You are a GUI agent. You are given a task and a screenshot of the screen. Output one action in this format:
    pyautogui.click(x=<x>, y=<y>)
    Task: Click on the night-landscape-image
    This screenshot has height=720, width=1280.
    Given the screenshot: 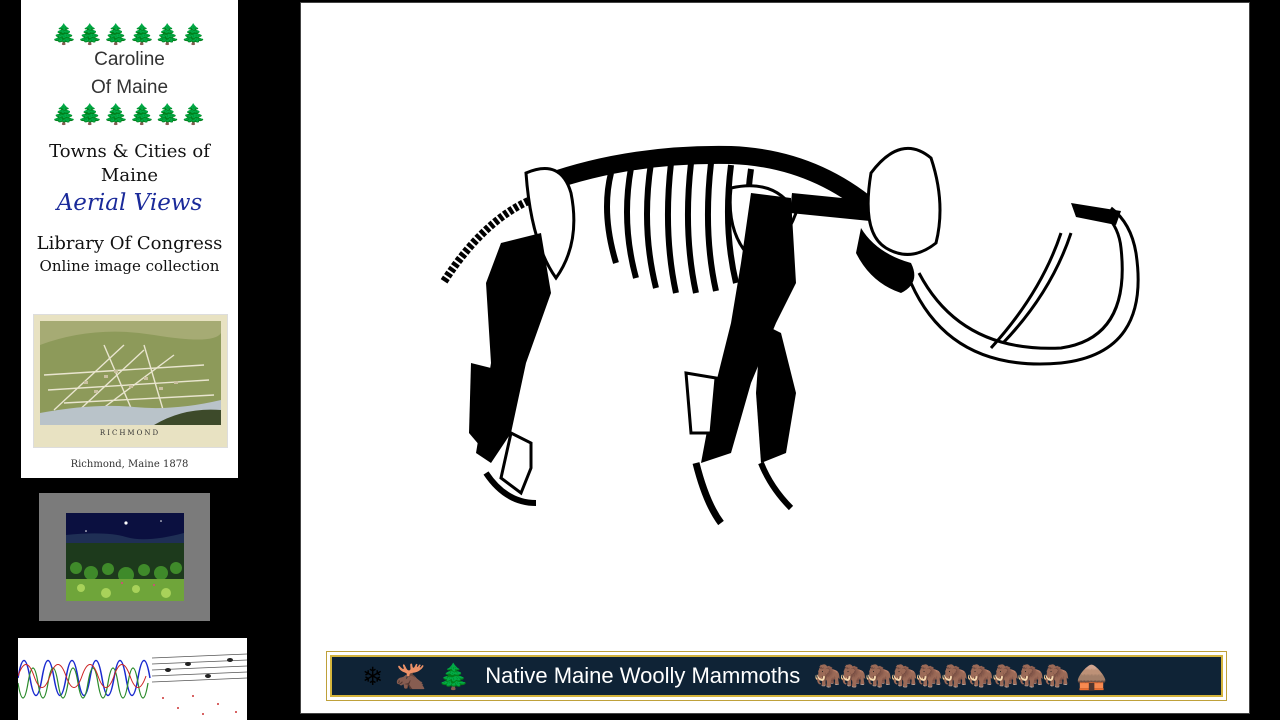 What is the action you would take?
    pyautogui.click(x=125, y=557)
    